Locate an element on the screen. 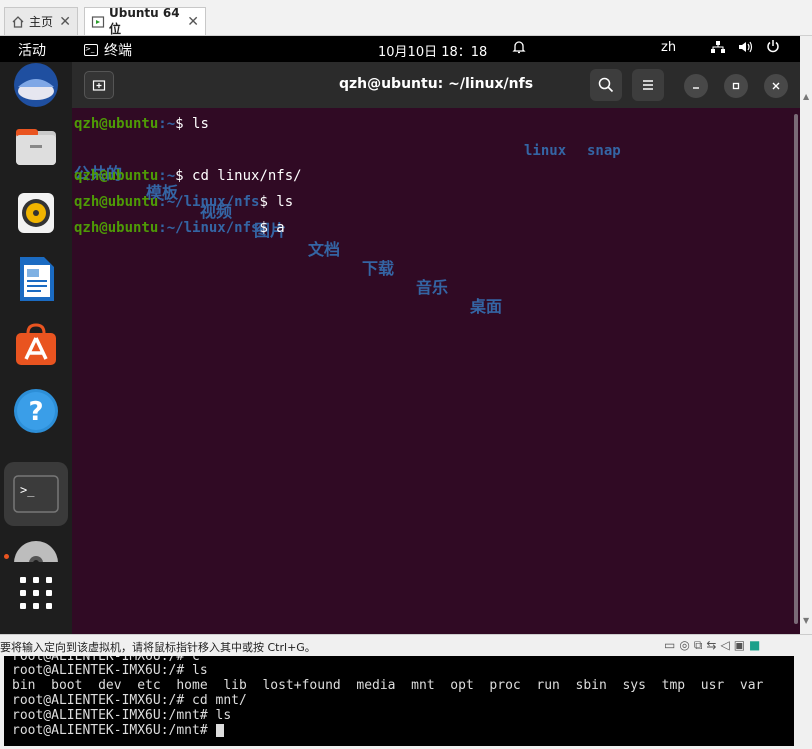 The width and height of the screenshot is (812, 749). libreoffice-writer-icon is located at coordinates (37, 279).